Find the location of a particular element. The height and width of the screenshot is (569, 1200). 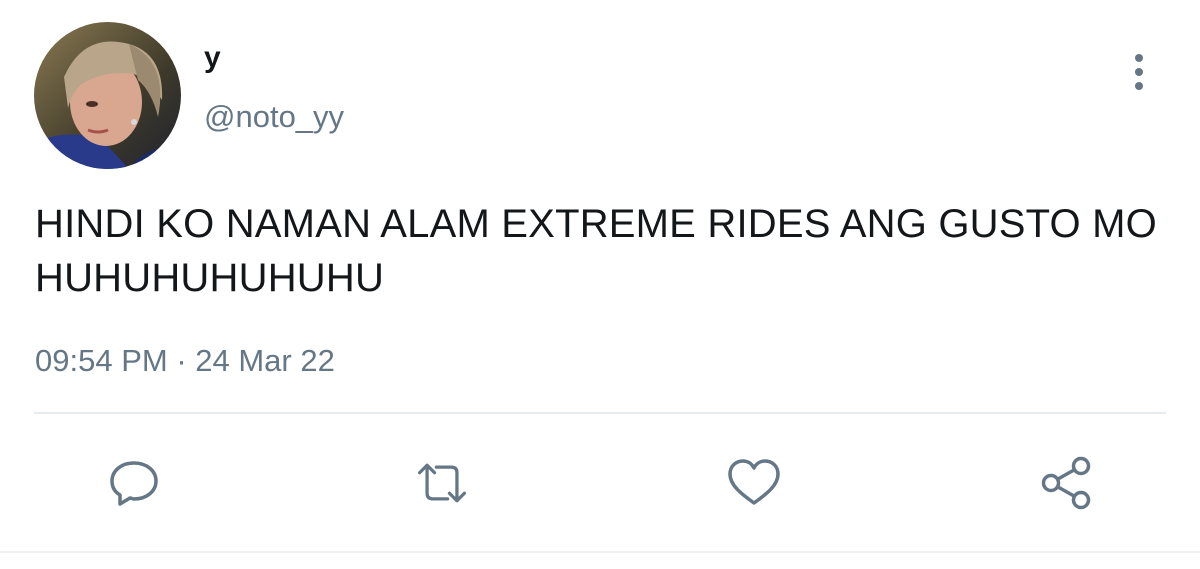

retweet-icon is located at coordinates (442, 483).